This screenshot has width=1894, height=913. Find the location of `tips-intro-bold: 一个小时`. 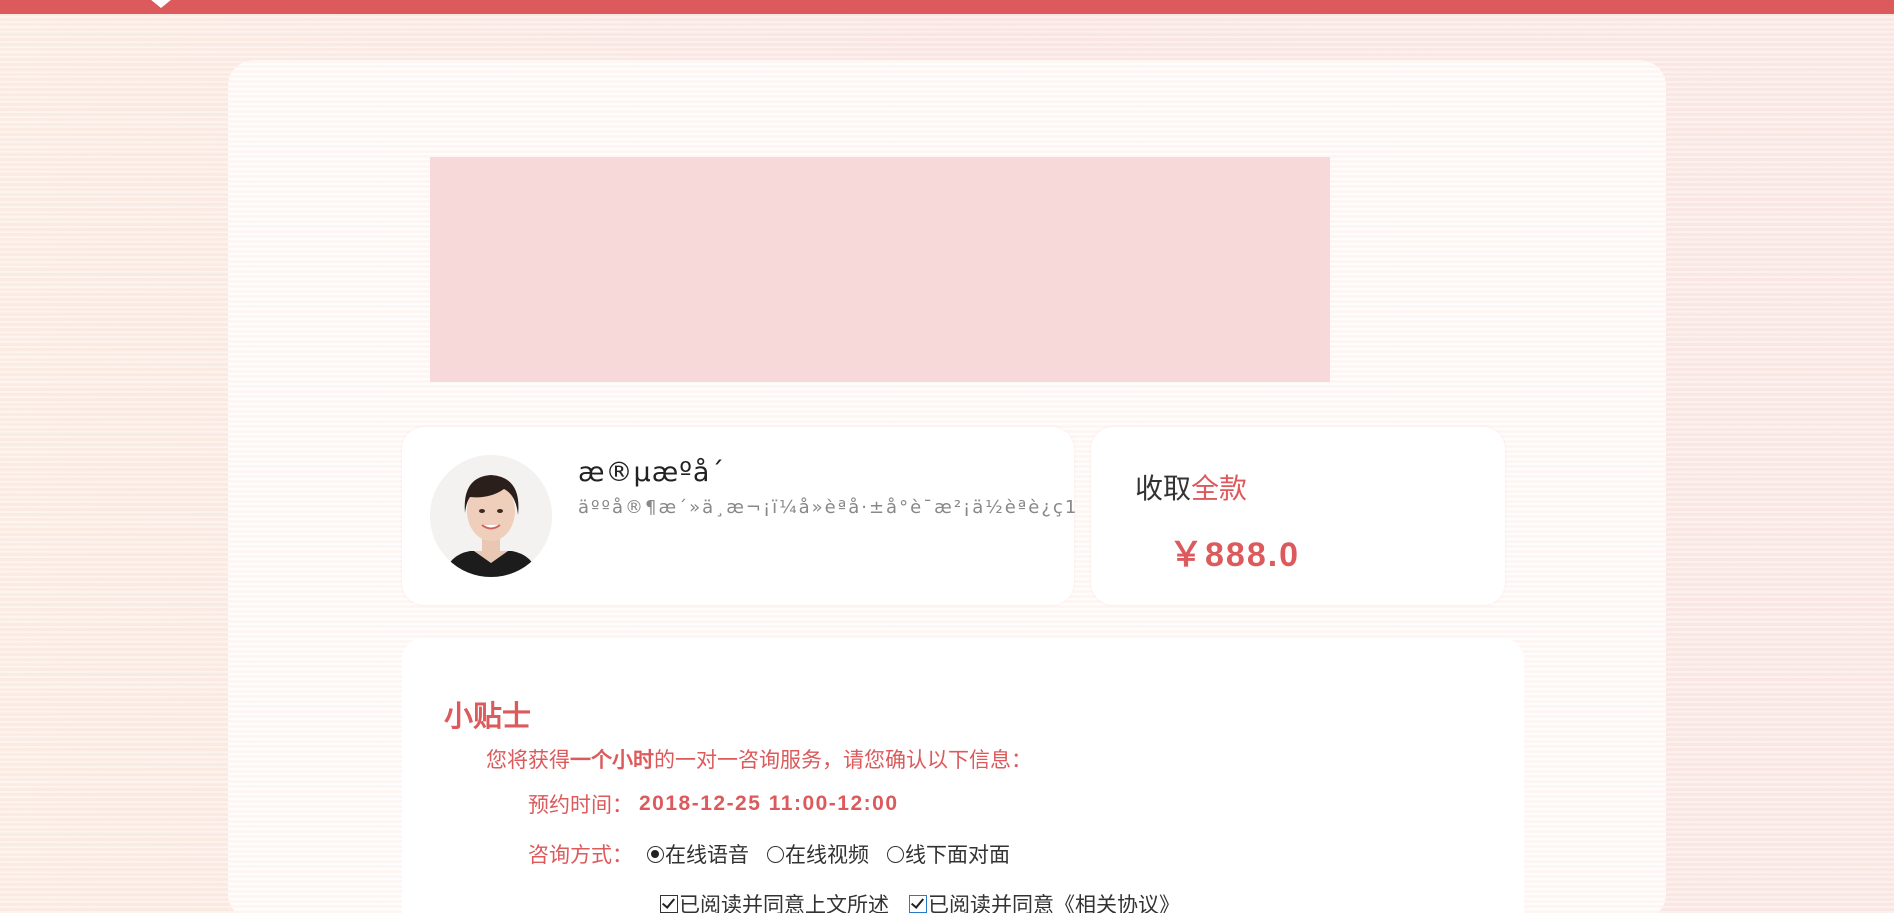

tips-intro-bold: 一个小时 is located at coordinates (612, 760).